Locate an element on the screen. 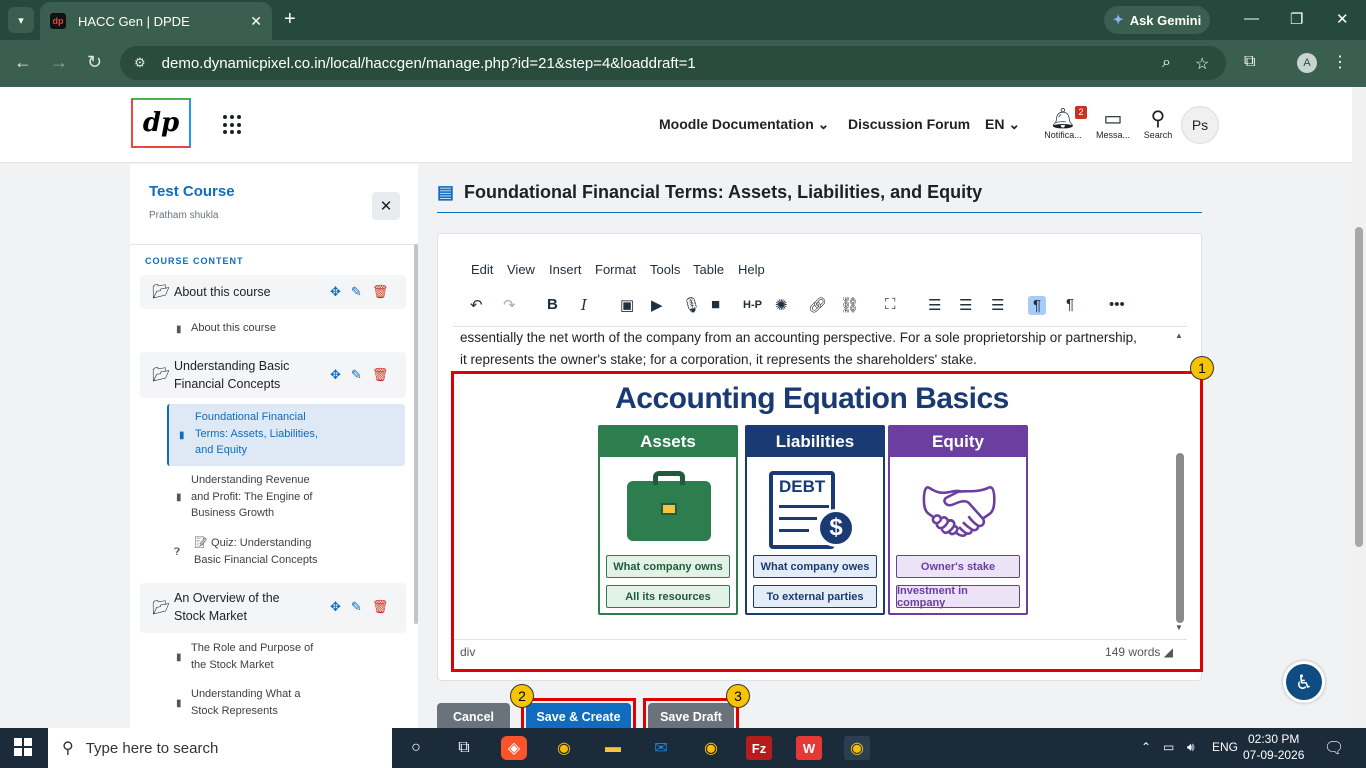 Image resolution: width=1366 pixels, height=768 pixels. app-grid-icon is located at coordinates (233, 125).